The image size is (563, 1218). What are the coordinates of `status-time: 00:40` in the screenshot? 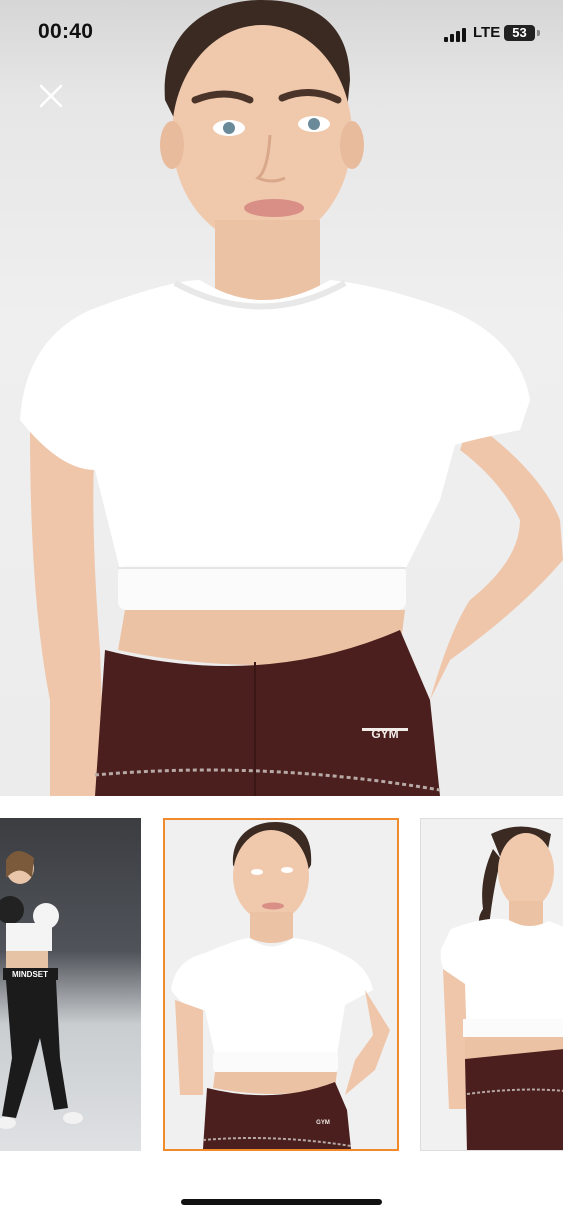 It's located at (66, 31).